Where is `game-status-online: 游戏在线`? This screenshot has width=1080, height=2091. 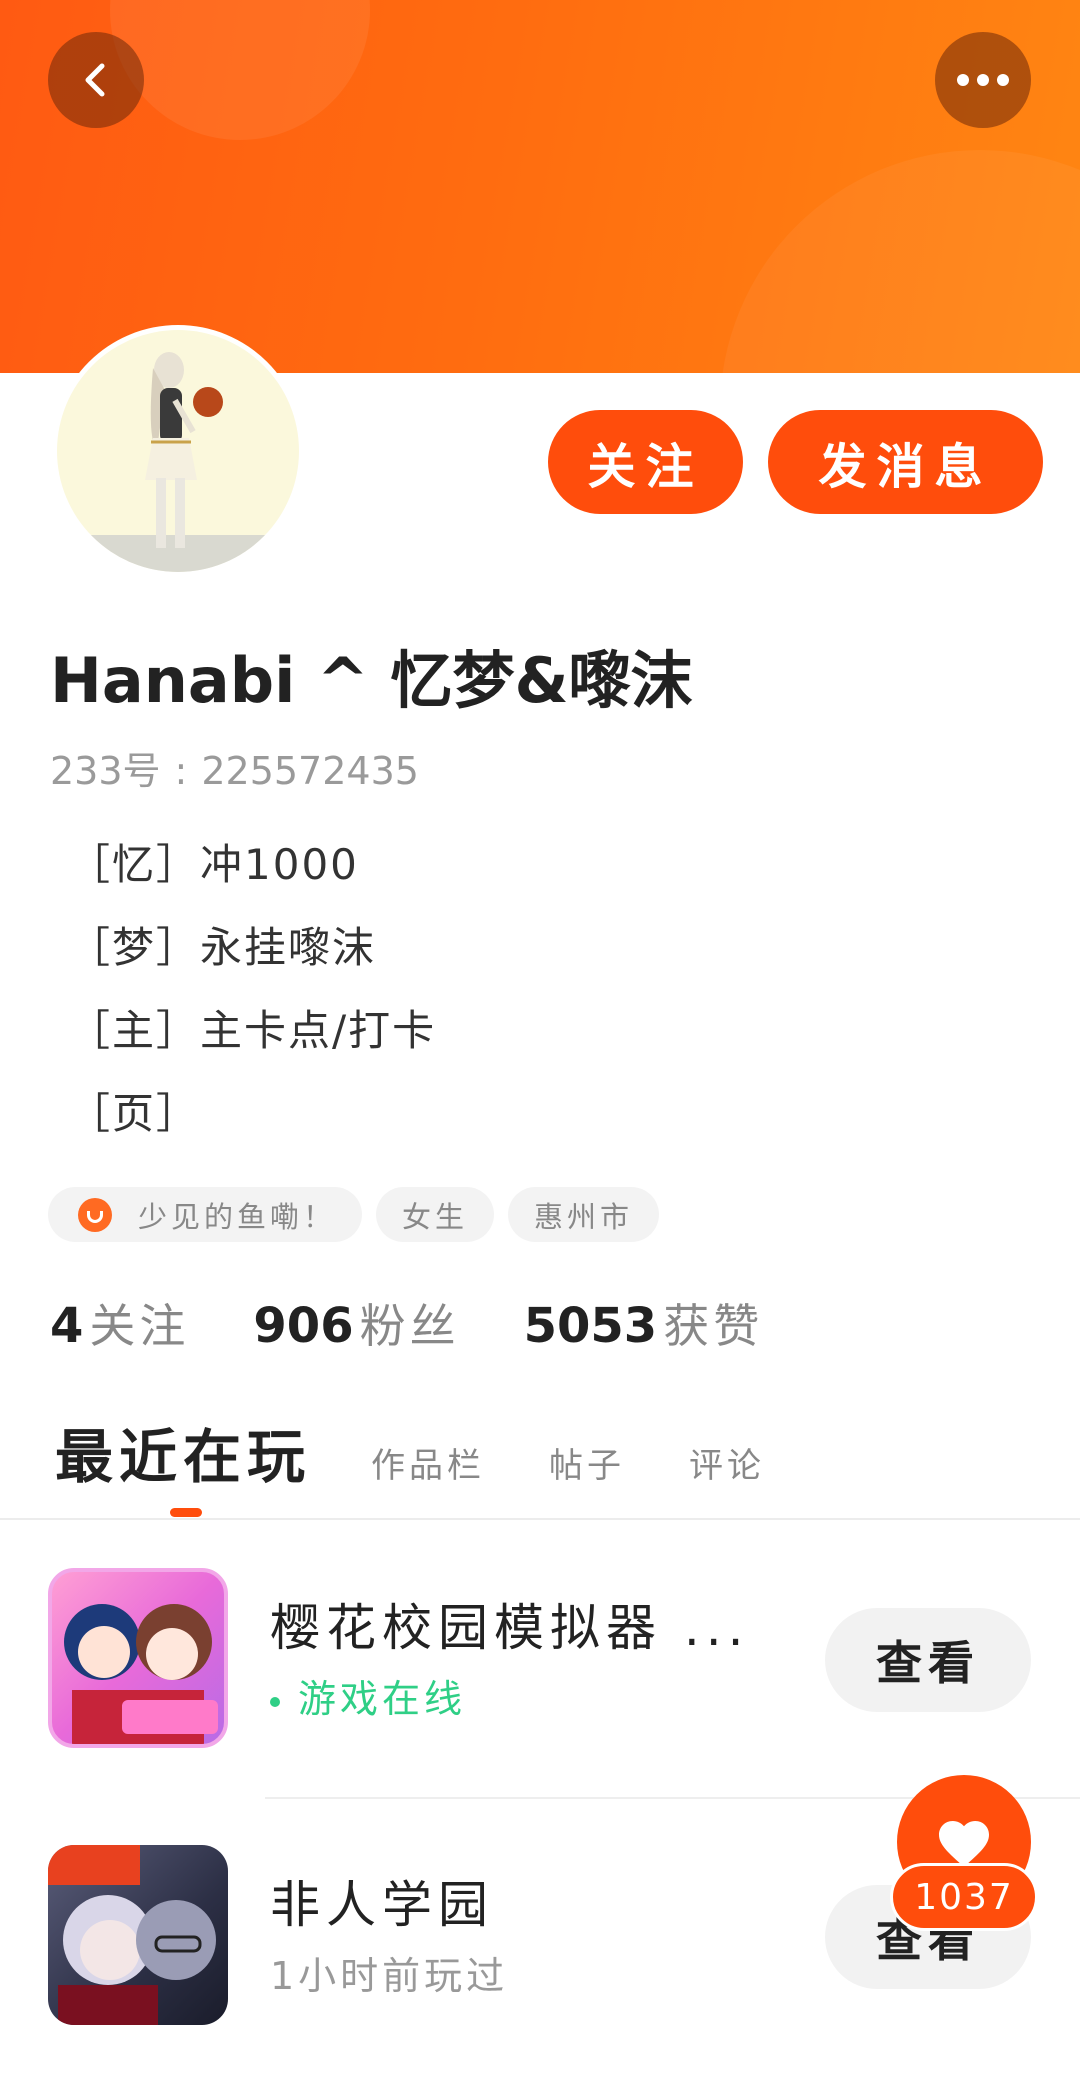 game-status-online: 游戏在线 is located at coordinates (368, 1695).